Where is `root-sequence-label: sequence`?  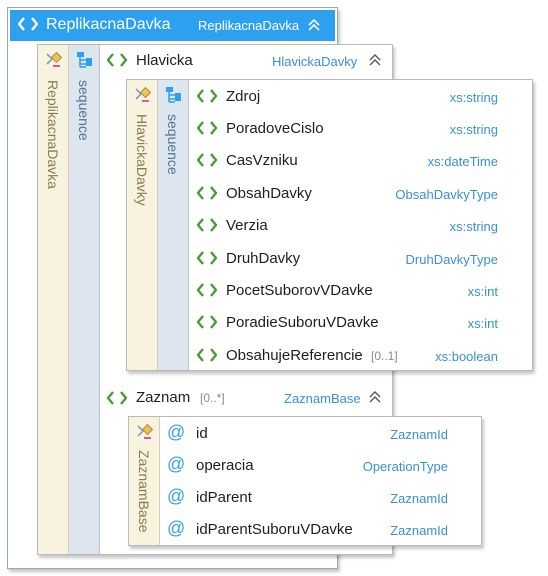 root-sequence-label: sequence is located at coordinates (84, 110).